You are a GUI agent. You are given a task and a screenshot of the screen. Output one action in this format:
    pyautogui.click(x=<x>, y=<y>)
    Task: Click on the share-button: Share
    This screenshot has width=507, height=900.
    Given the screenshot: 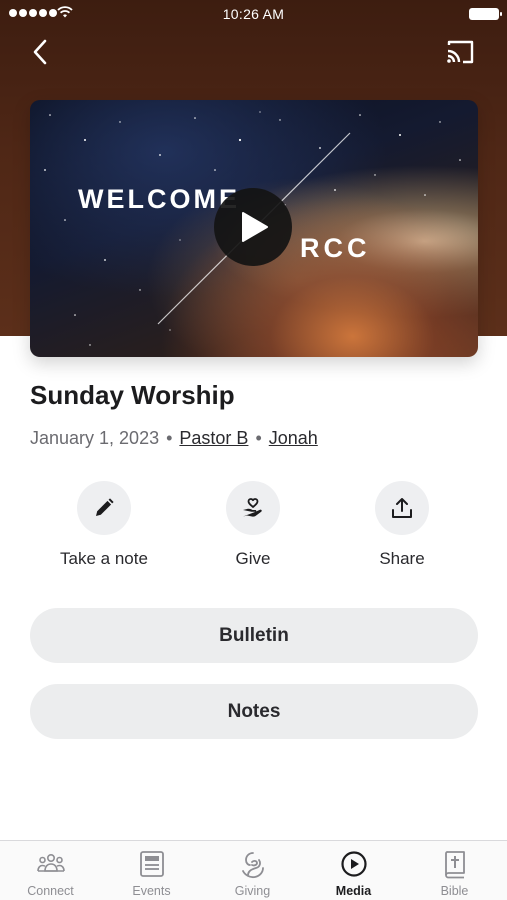 What is the action you would take?
    pyautogui.click(x=402, y=525)
    